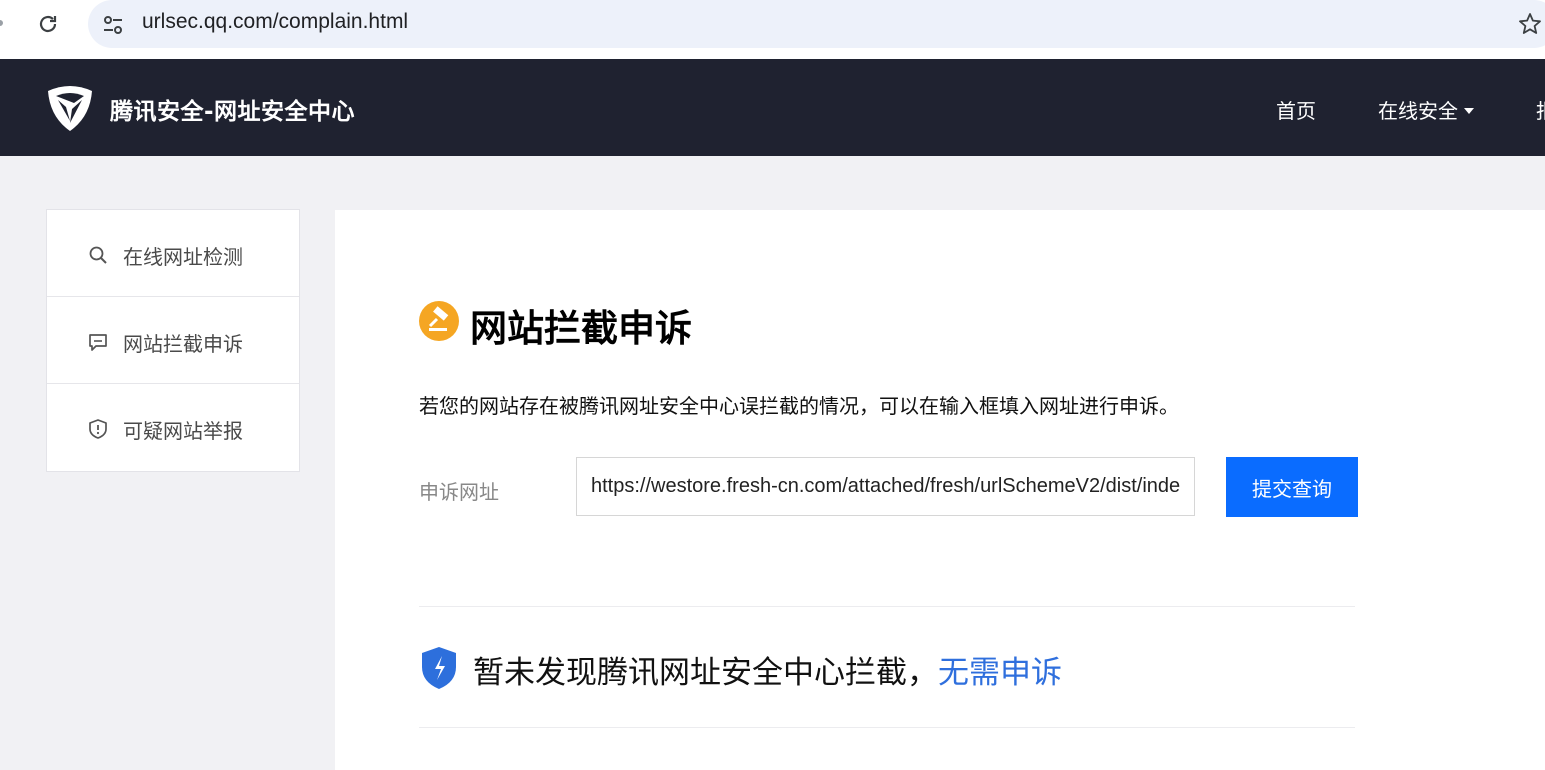 The image size is (1545, 770). I want to click on sidebar: 在线网址检测 网站拦截申诉 可疑网站举报, so click(173, 340).